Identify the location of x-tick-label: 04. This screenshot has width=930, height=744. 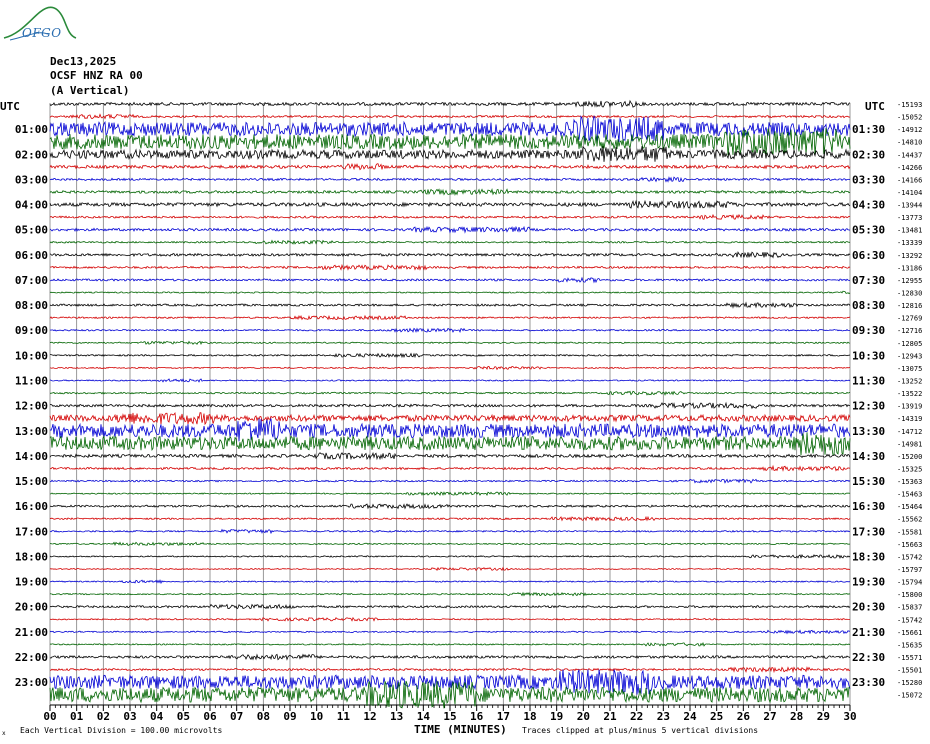
(157, 716).